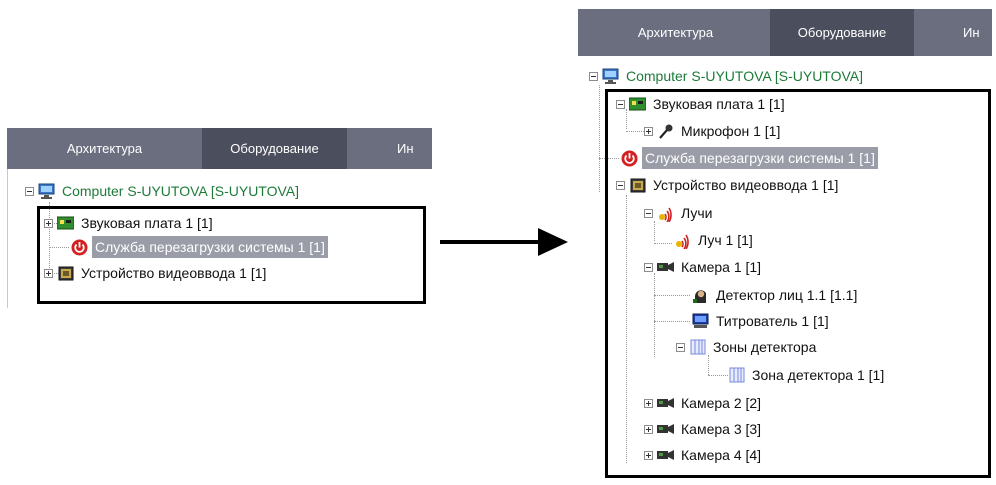  I want to click on left-tab-bar: Архитектура Оборудование Ин, so click(219, 148).